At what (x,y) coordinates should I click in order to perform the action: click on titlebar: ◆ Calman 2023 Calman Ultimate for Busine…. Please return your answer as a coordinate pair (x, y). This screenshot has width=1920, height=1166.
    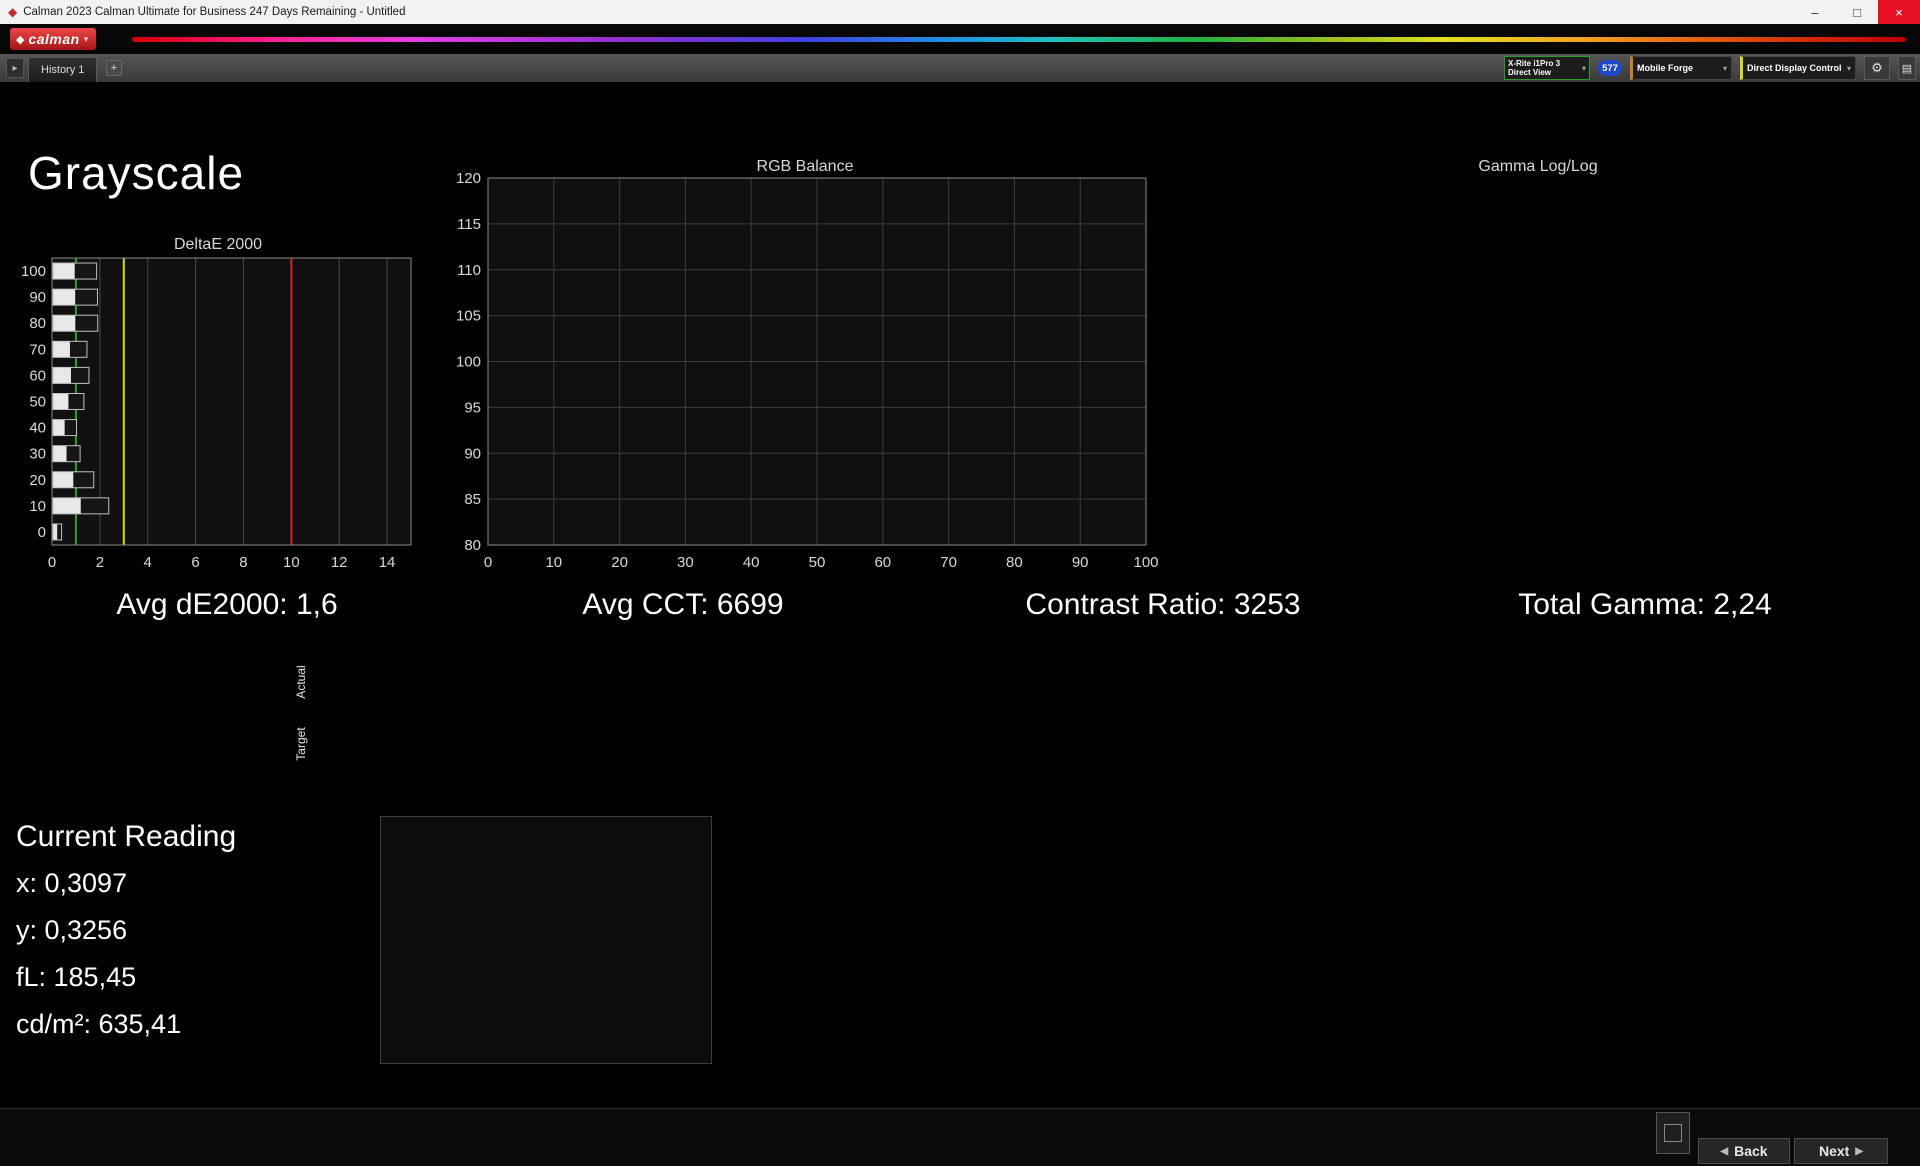
    Looking at the image, I should click on (960, 12).